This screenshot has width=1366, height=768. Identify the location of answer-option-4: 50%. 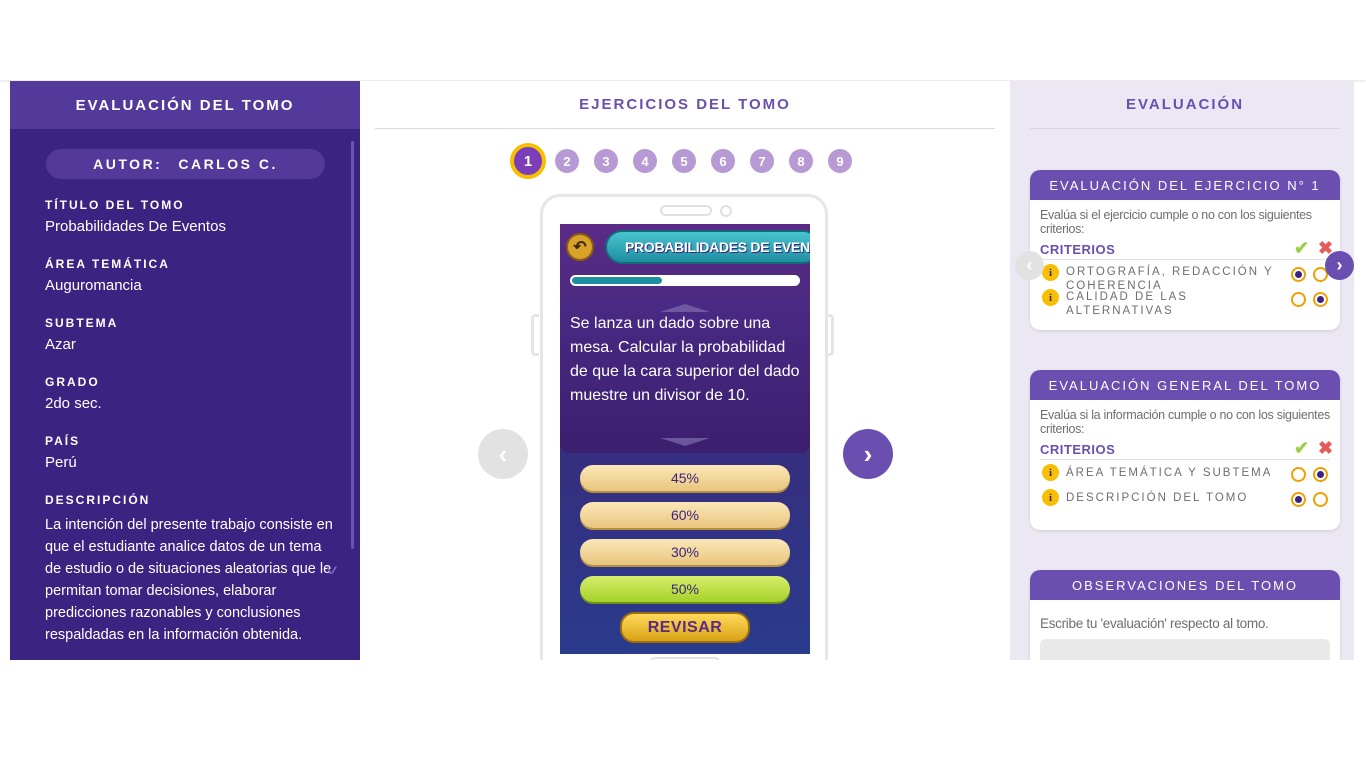
(685, 589).